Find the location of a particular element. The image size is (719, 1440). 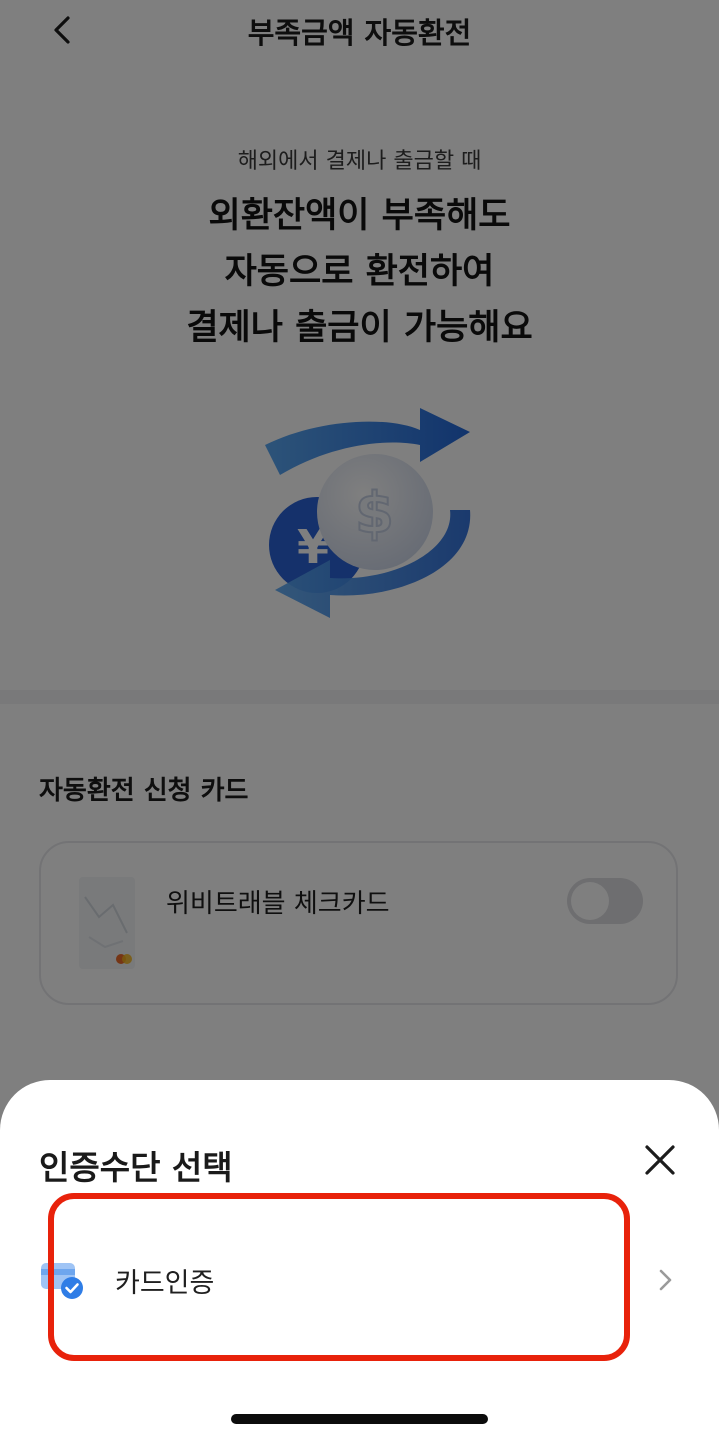

close-button is located at coordinates (660, 1160).